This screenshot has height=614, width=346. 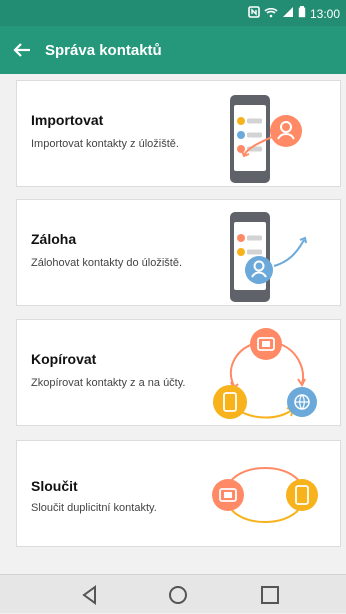 What do you see at coordinates (94, 508) in the screenshot?
I see `list-item-desc: Sloučit duplicitní kontakty.` at bounding box center [94, 508].